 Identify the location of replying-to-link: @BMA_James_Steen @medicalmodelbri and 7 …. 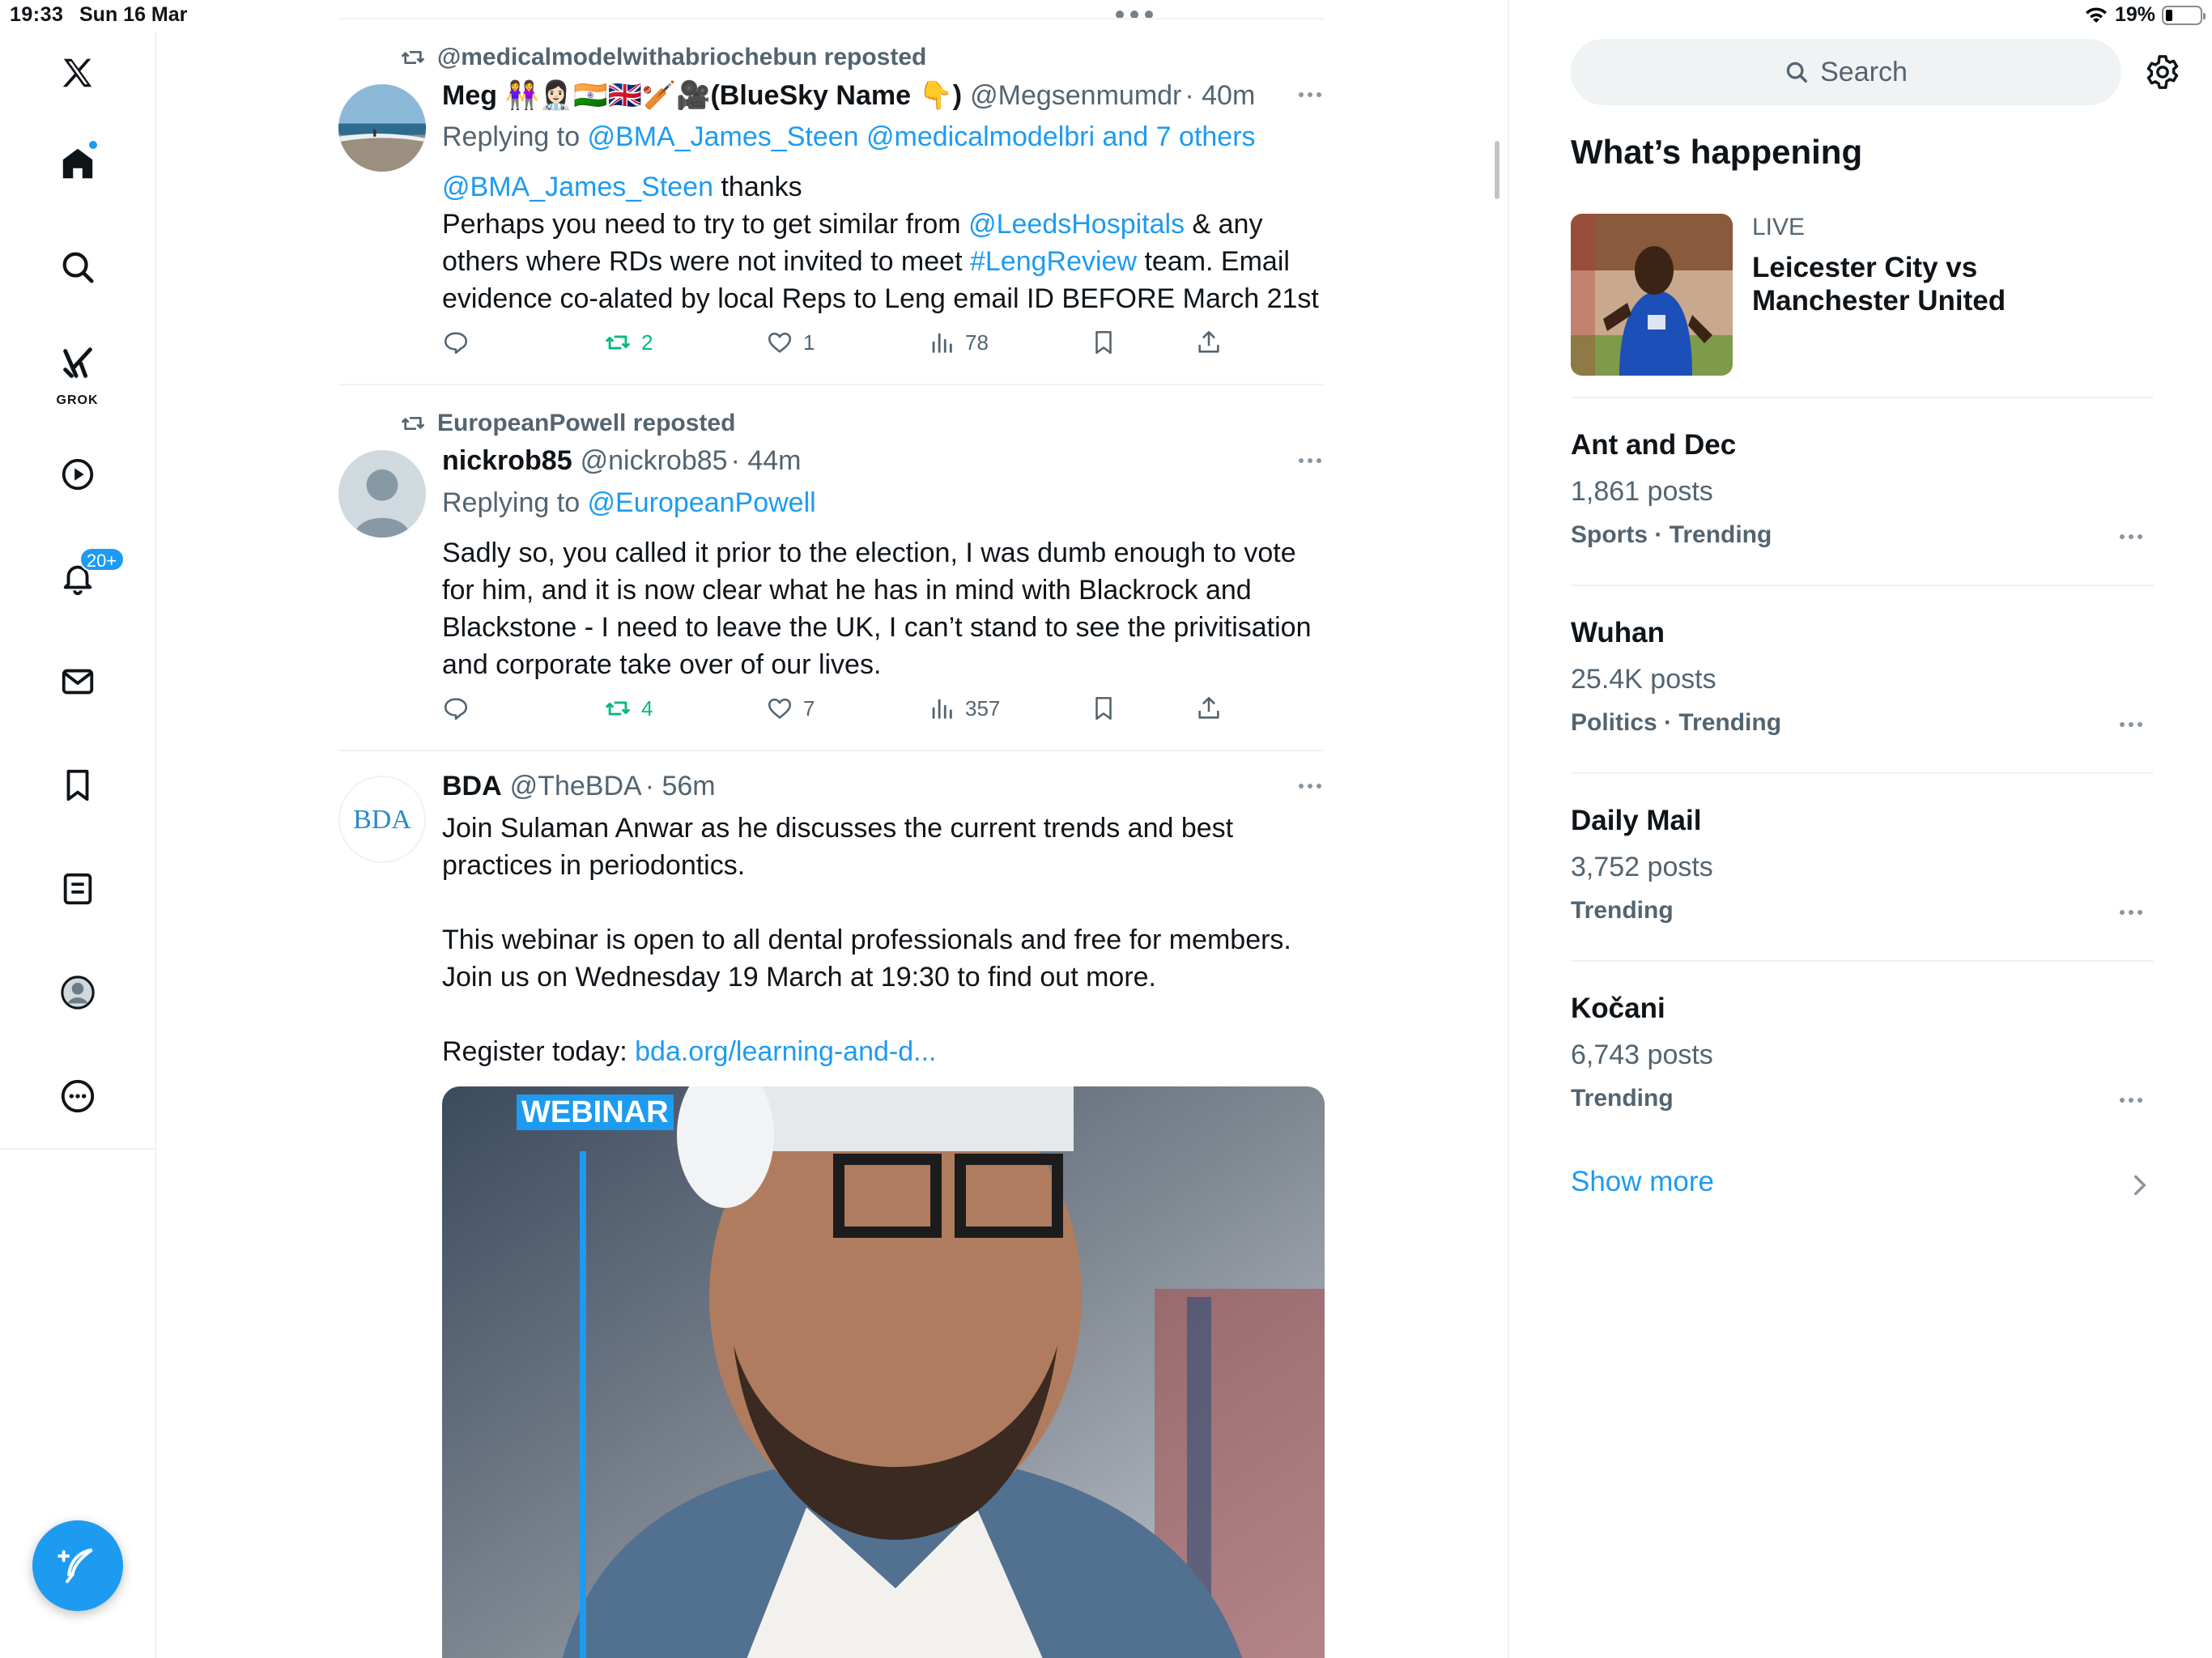
(922, 136).